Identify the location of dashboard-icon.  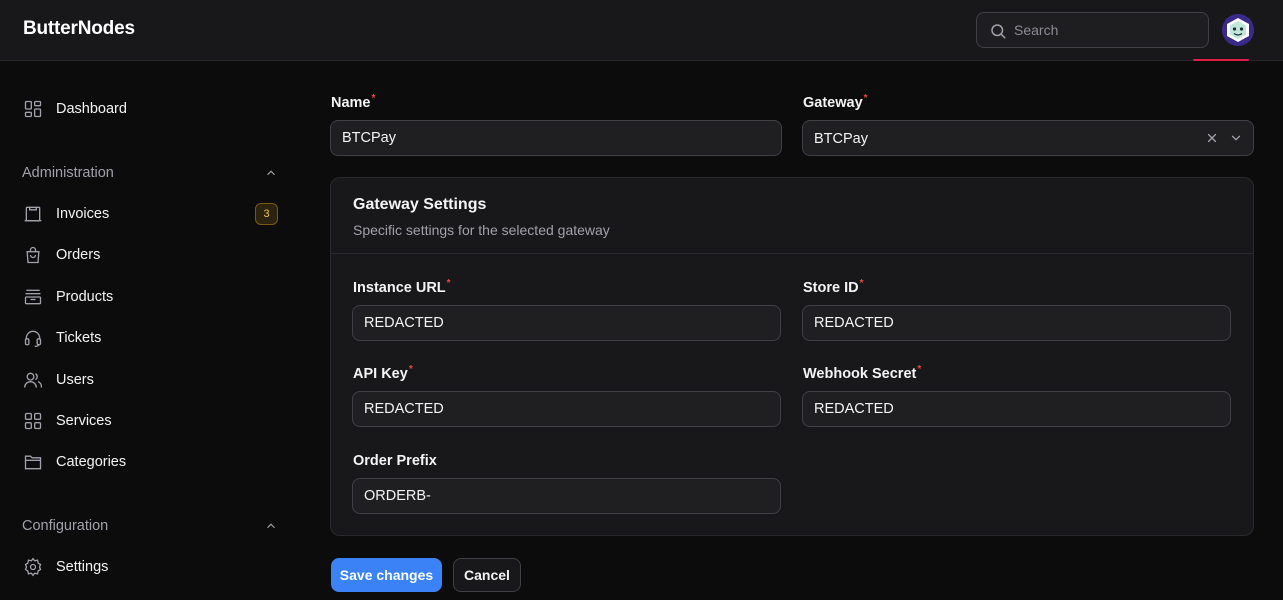
(33, 109).